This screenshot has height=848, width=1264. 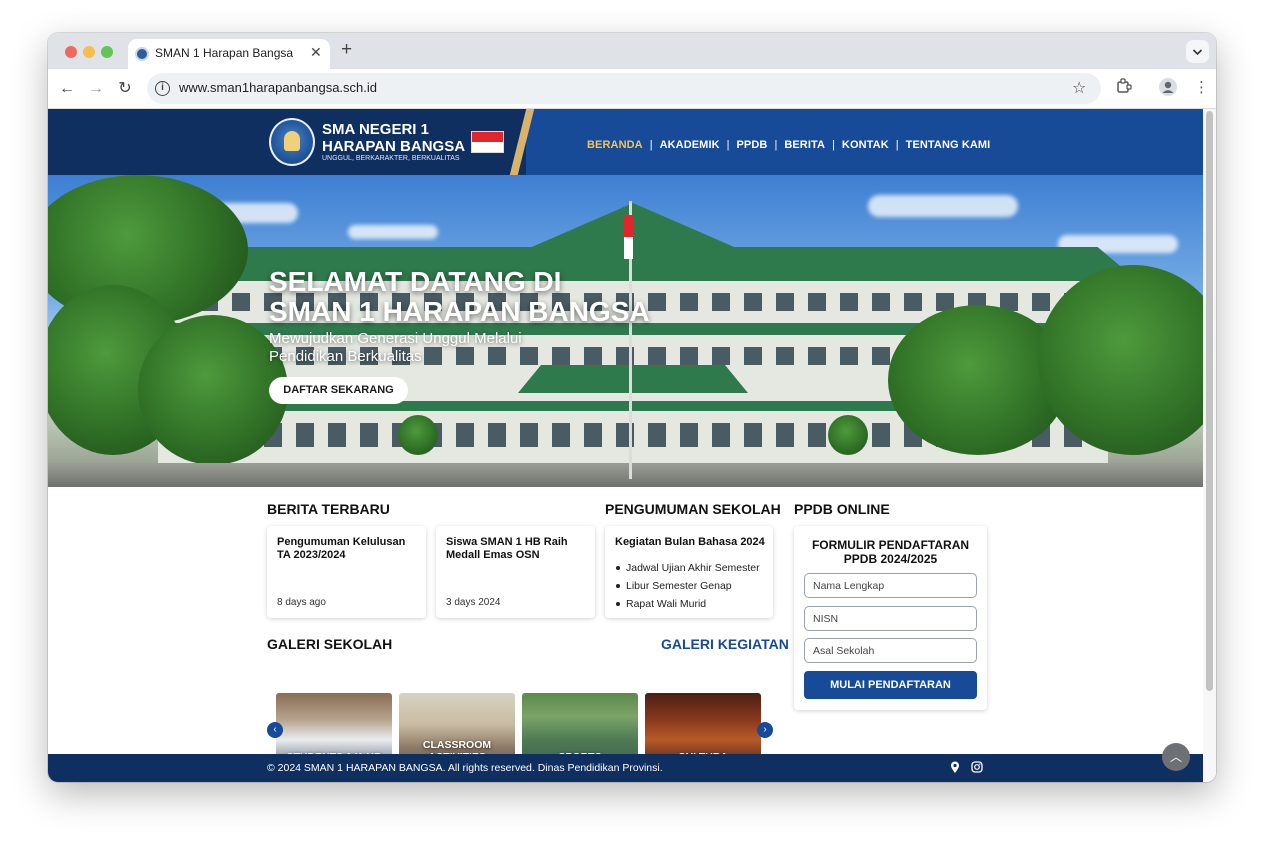 I want to click on new-tab-icon: +, so click(x=346, y=50).